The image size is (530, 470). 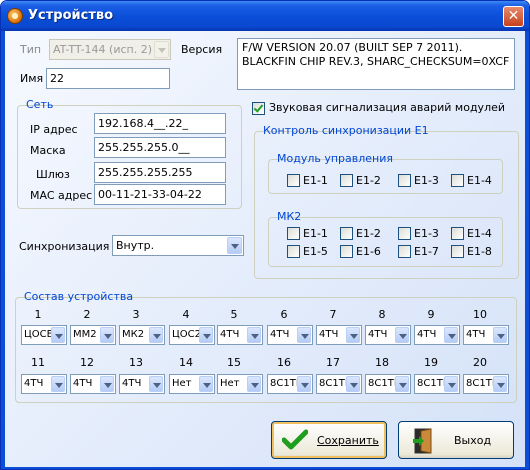 I want to click on gateway-input: 255.255.255.255, so click(x=160, y=172).